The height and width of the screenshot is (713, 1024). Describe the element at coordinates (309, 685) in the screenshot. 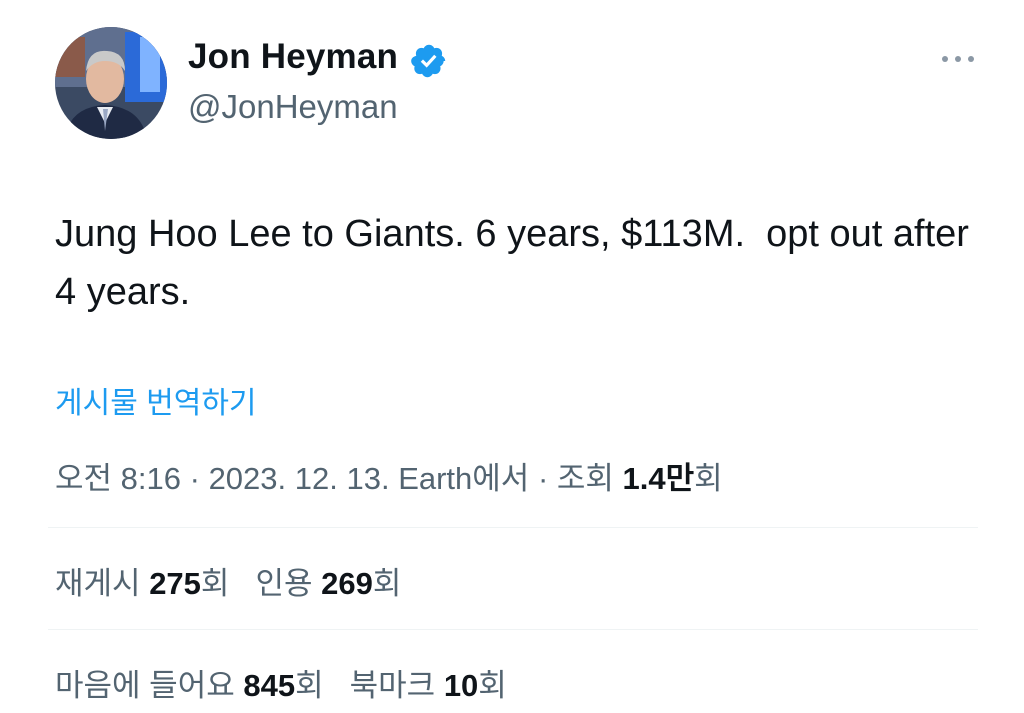

I see `likes-suffix: 회` at that location.